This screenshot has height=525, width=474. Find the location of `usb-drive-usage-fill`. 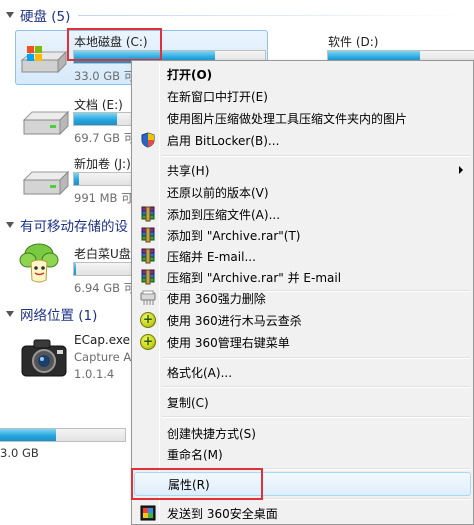

usb-drive-usage-fill is located at coordinates (75, 269).